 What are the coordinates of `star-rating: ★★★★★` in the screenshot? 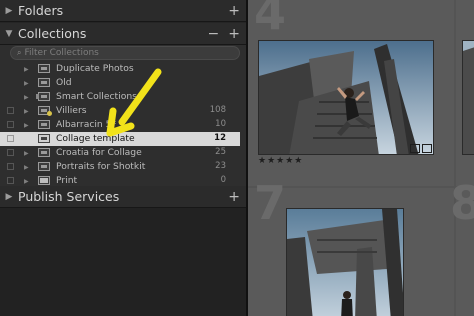 It's located at (280, 161).